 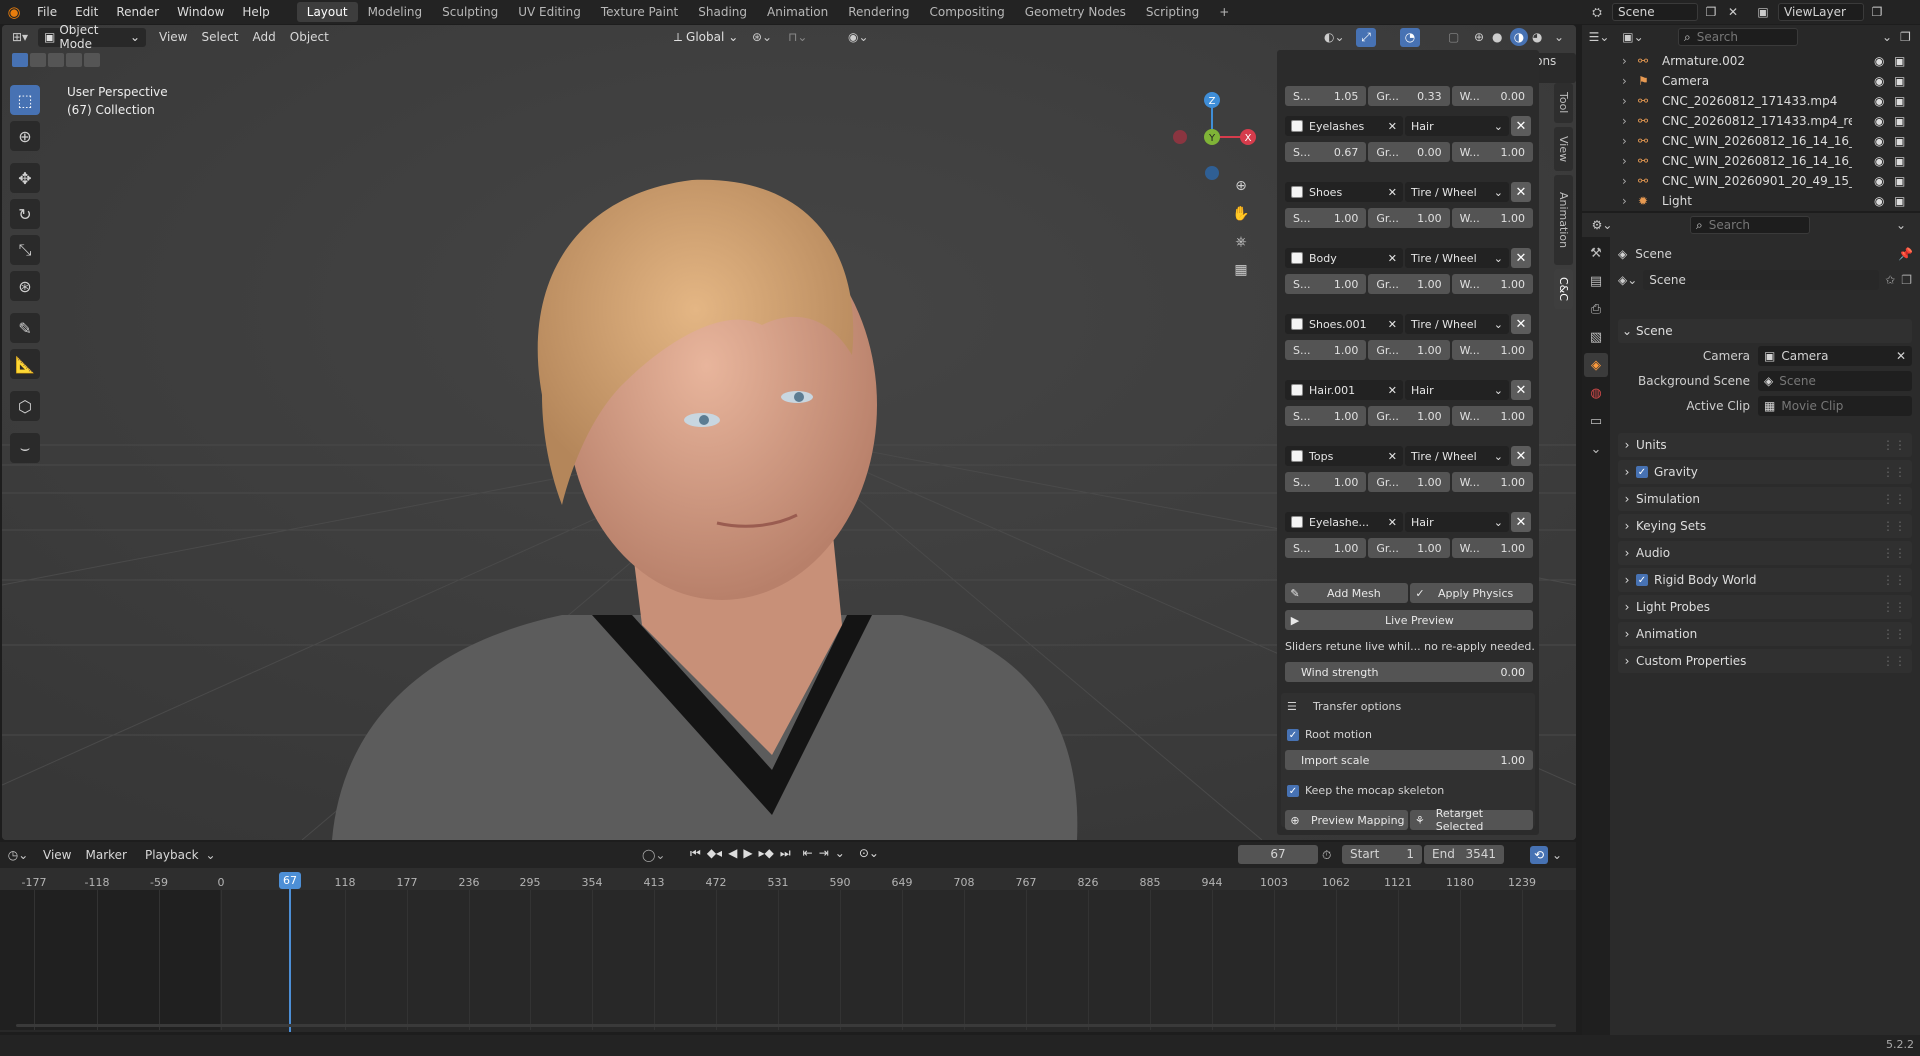 I want to click on cloth-item-name-field: Body ✕, so click(x=1344, y=258).